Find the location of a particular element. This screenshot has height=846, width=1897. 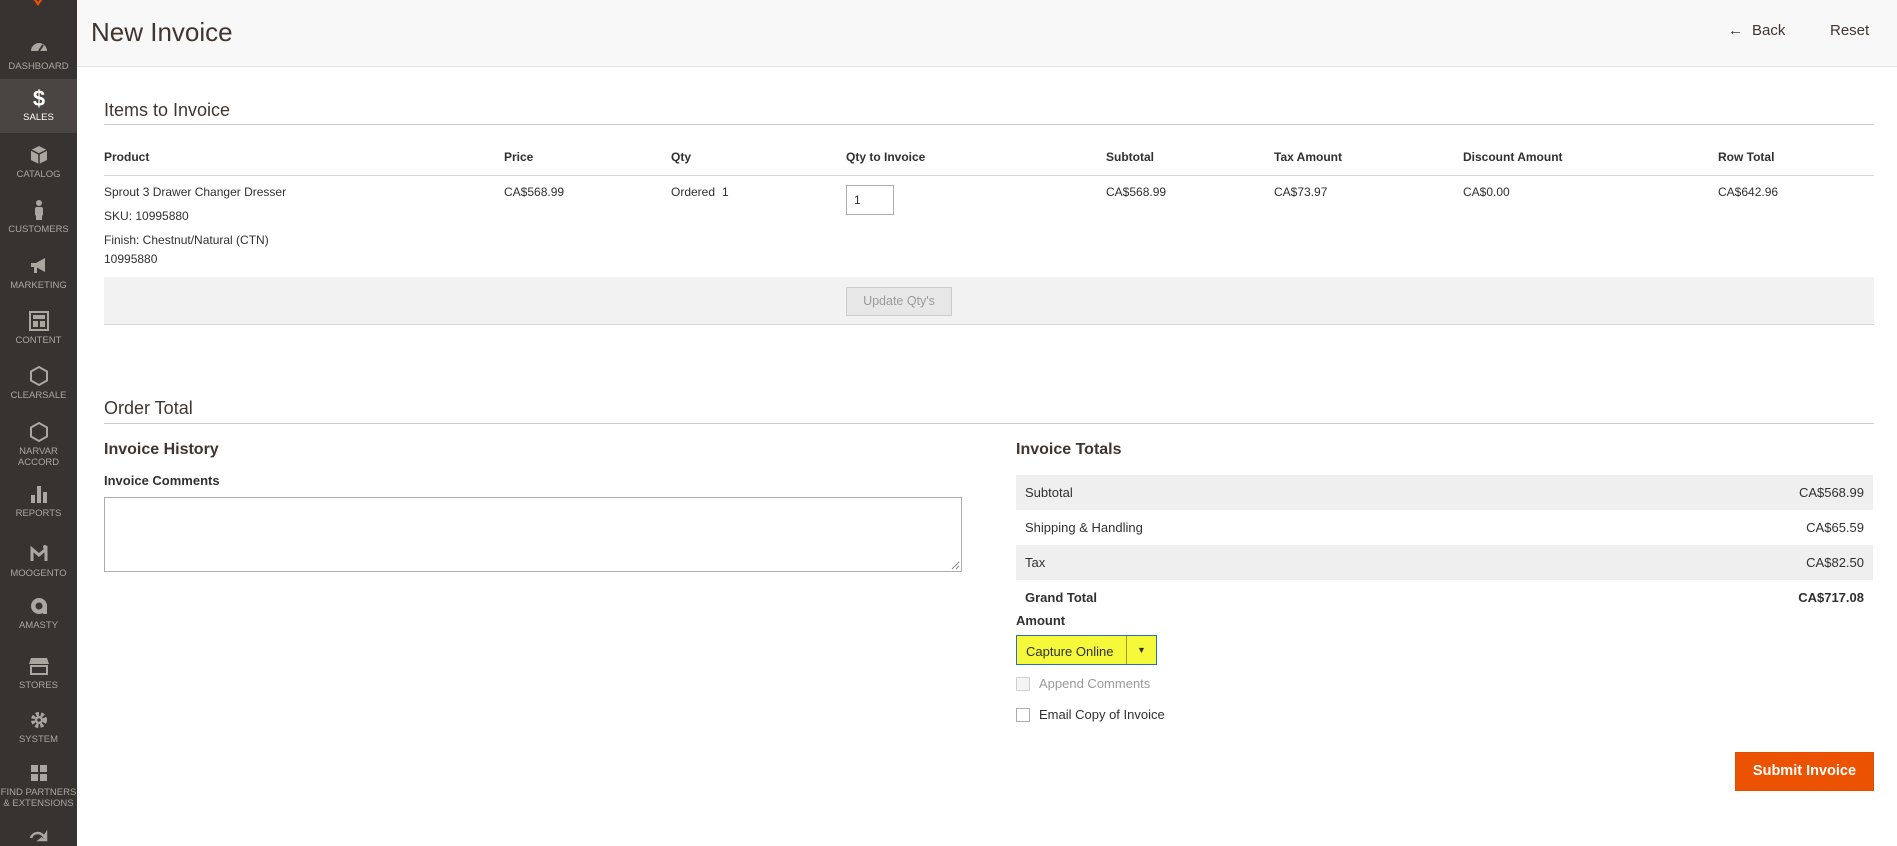

sidebar-item-amasty: AMASTY is located at coordinates (38, 613).